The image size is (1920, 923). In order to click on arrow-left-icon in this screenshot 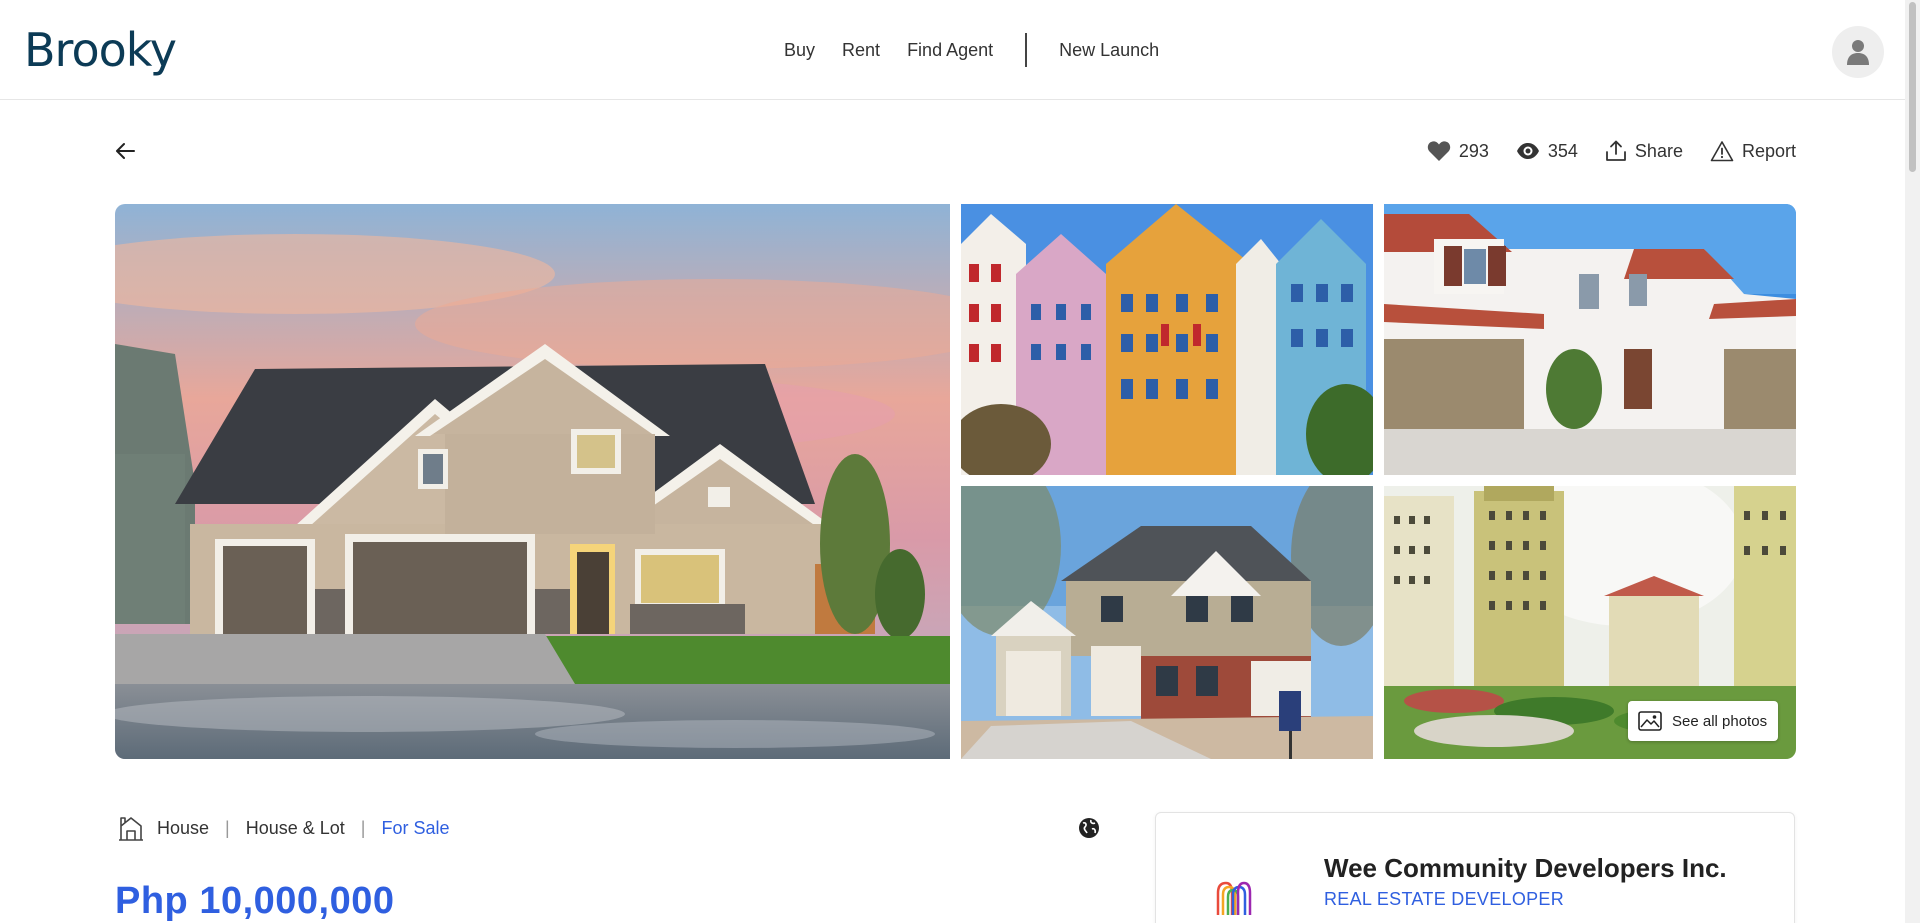, I will do `click(125, 151)`.